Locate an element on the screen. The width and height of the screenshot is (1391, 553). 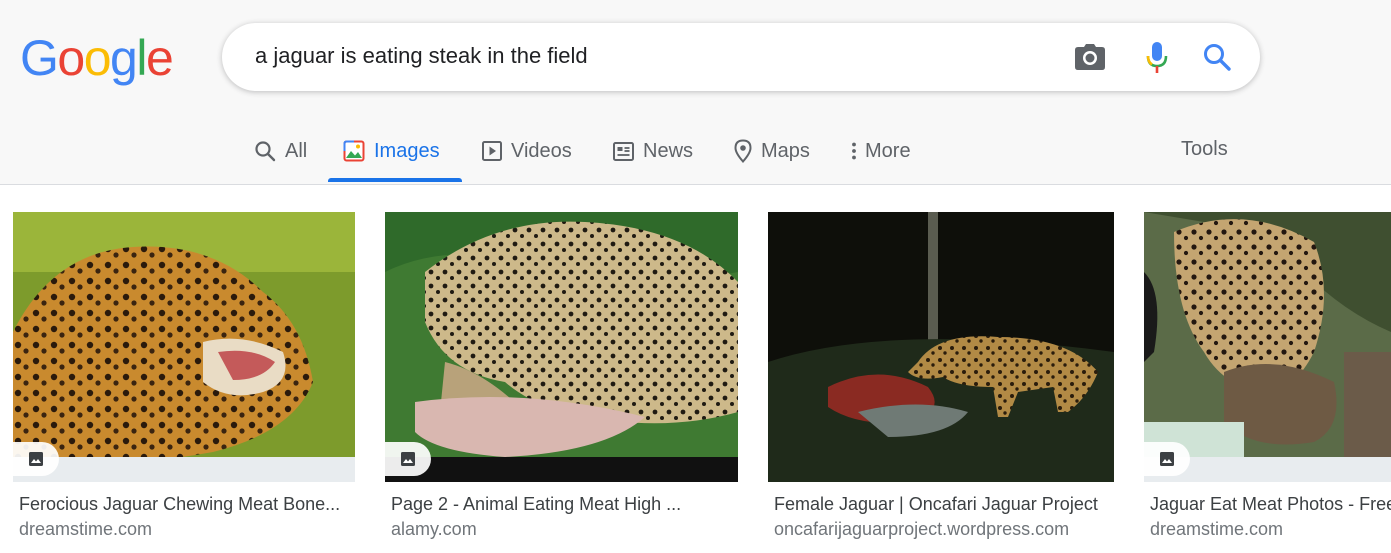
result-domain: oncafarijaguarproject.wordpress.com is located at coordinates (922, 529).